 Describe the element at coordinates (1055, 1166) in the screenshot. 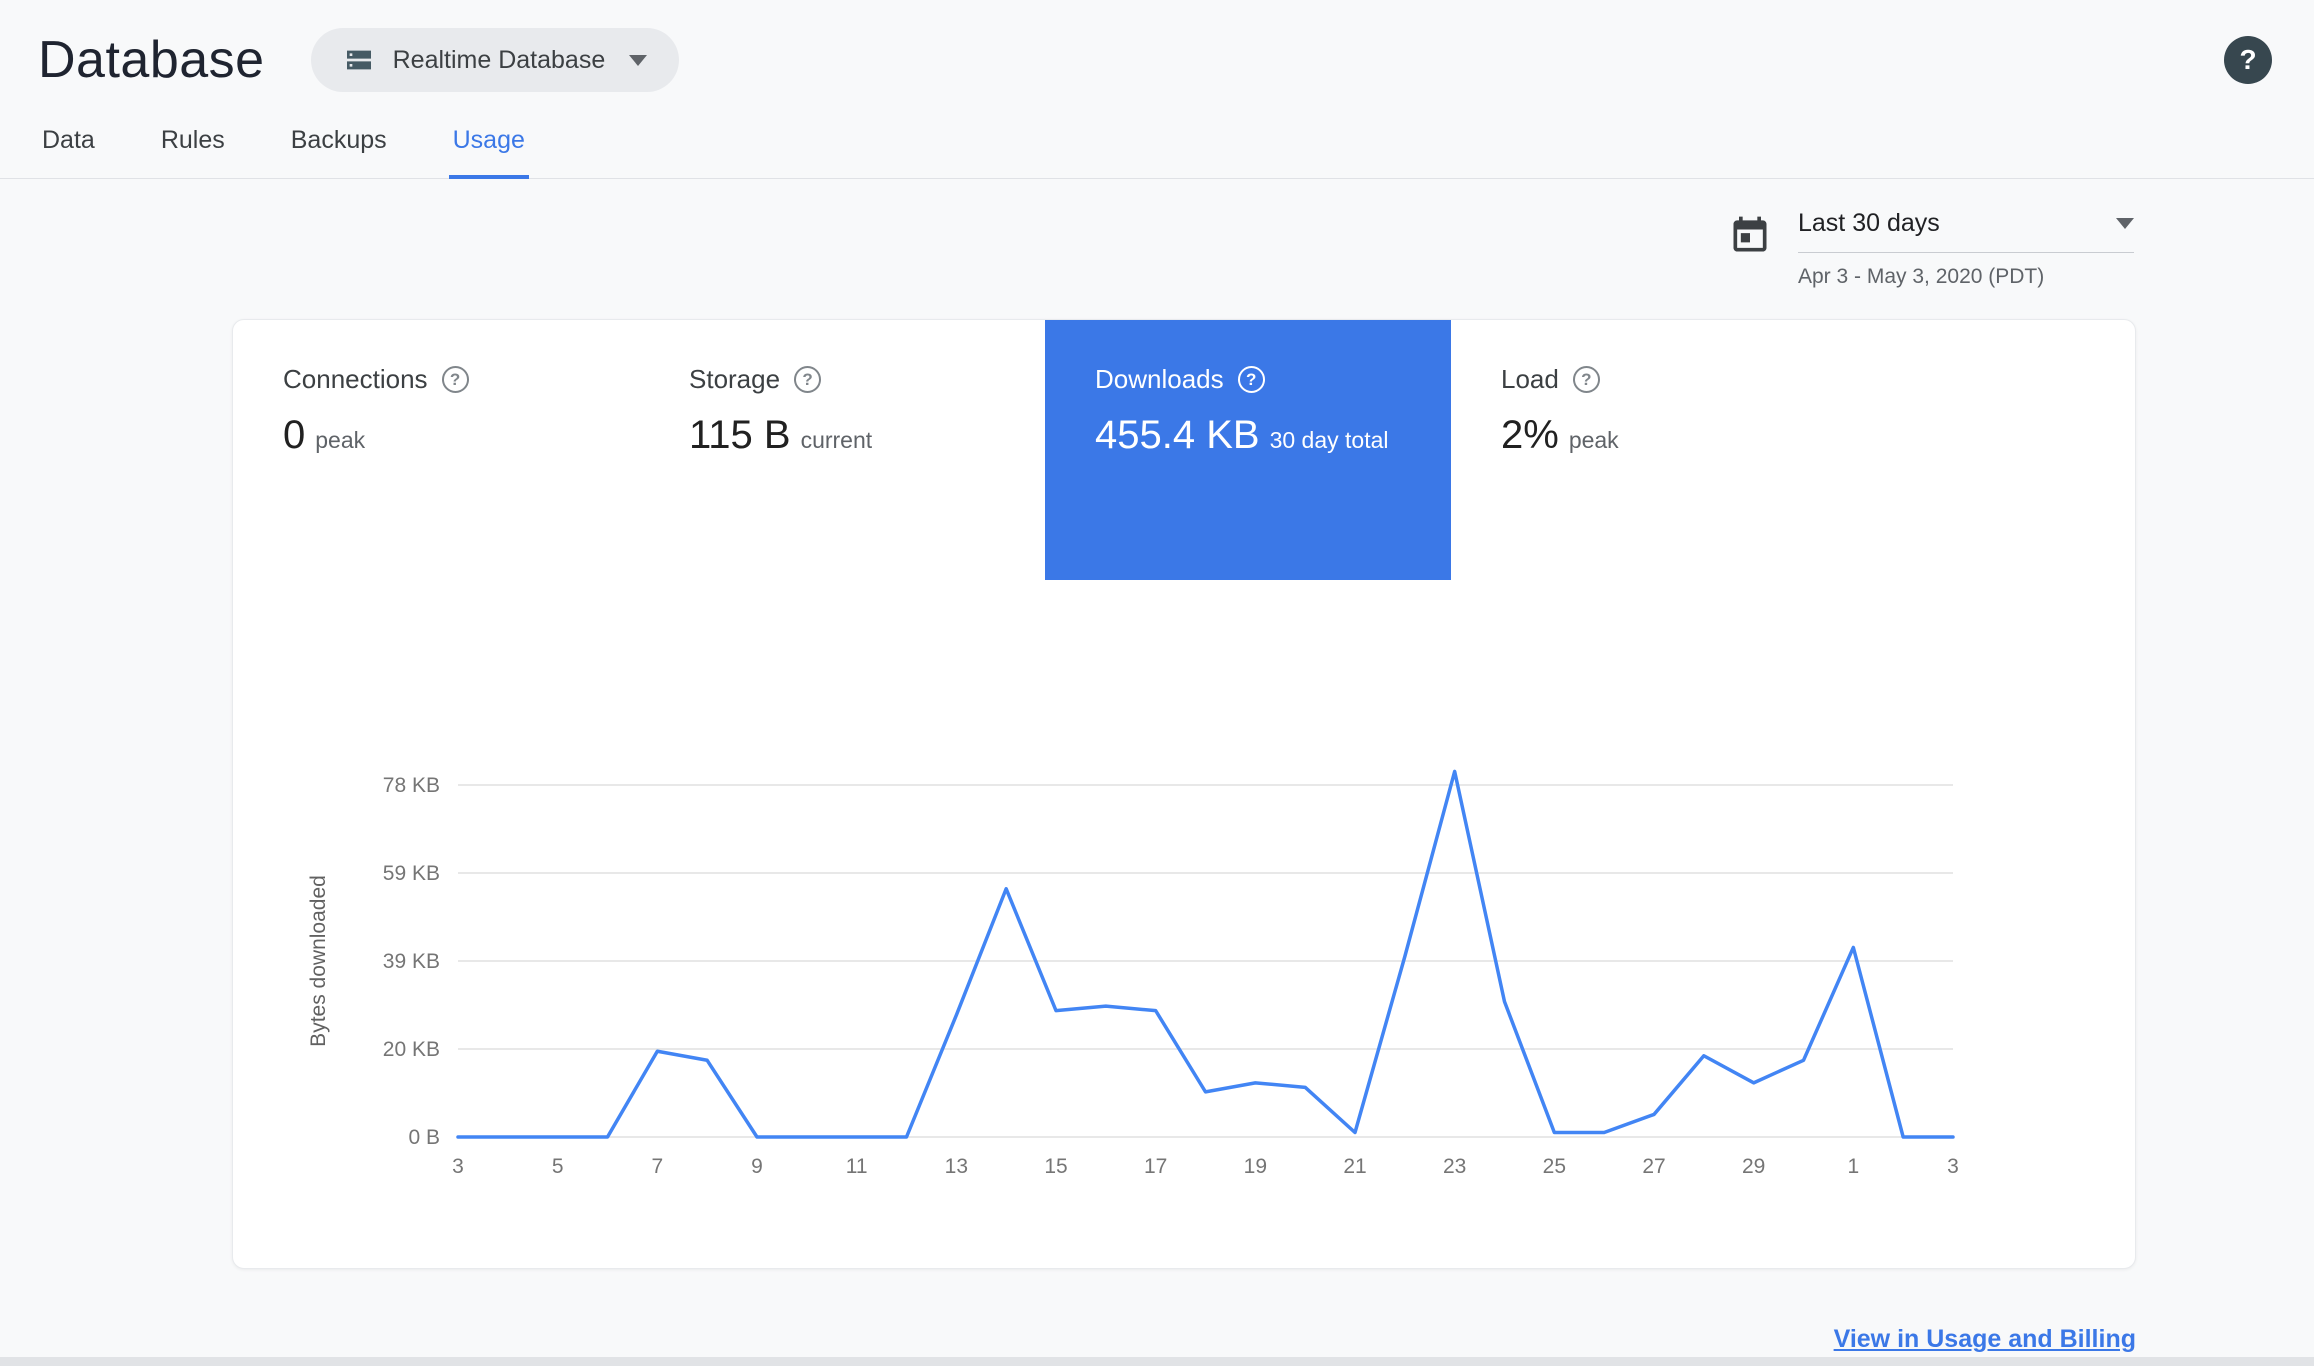

I see `svg-text: 15` at that location.